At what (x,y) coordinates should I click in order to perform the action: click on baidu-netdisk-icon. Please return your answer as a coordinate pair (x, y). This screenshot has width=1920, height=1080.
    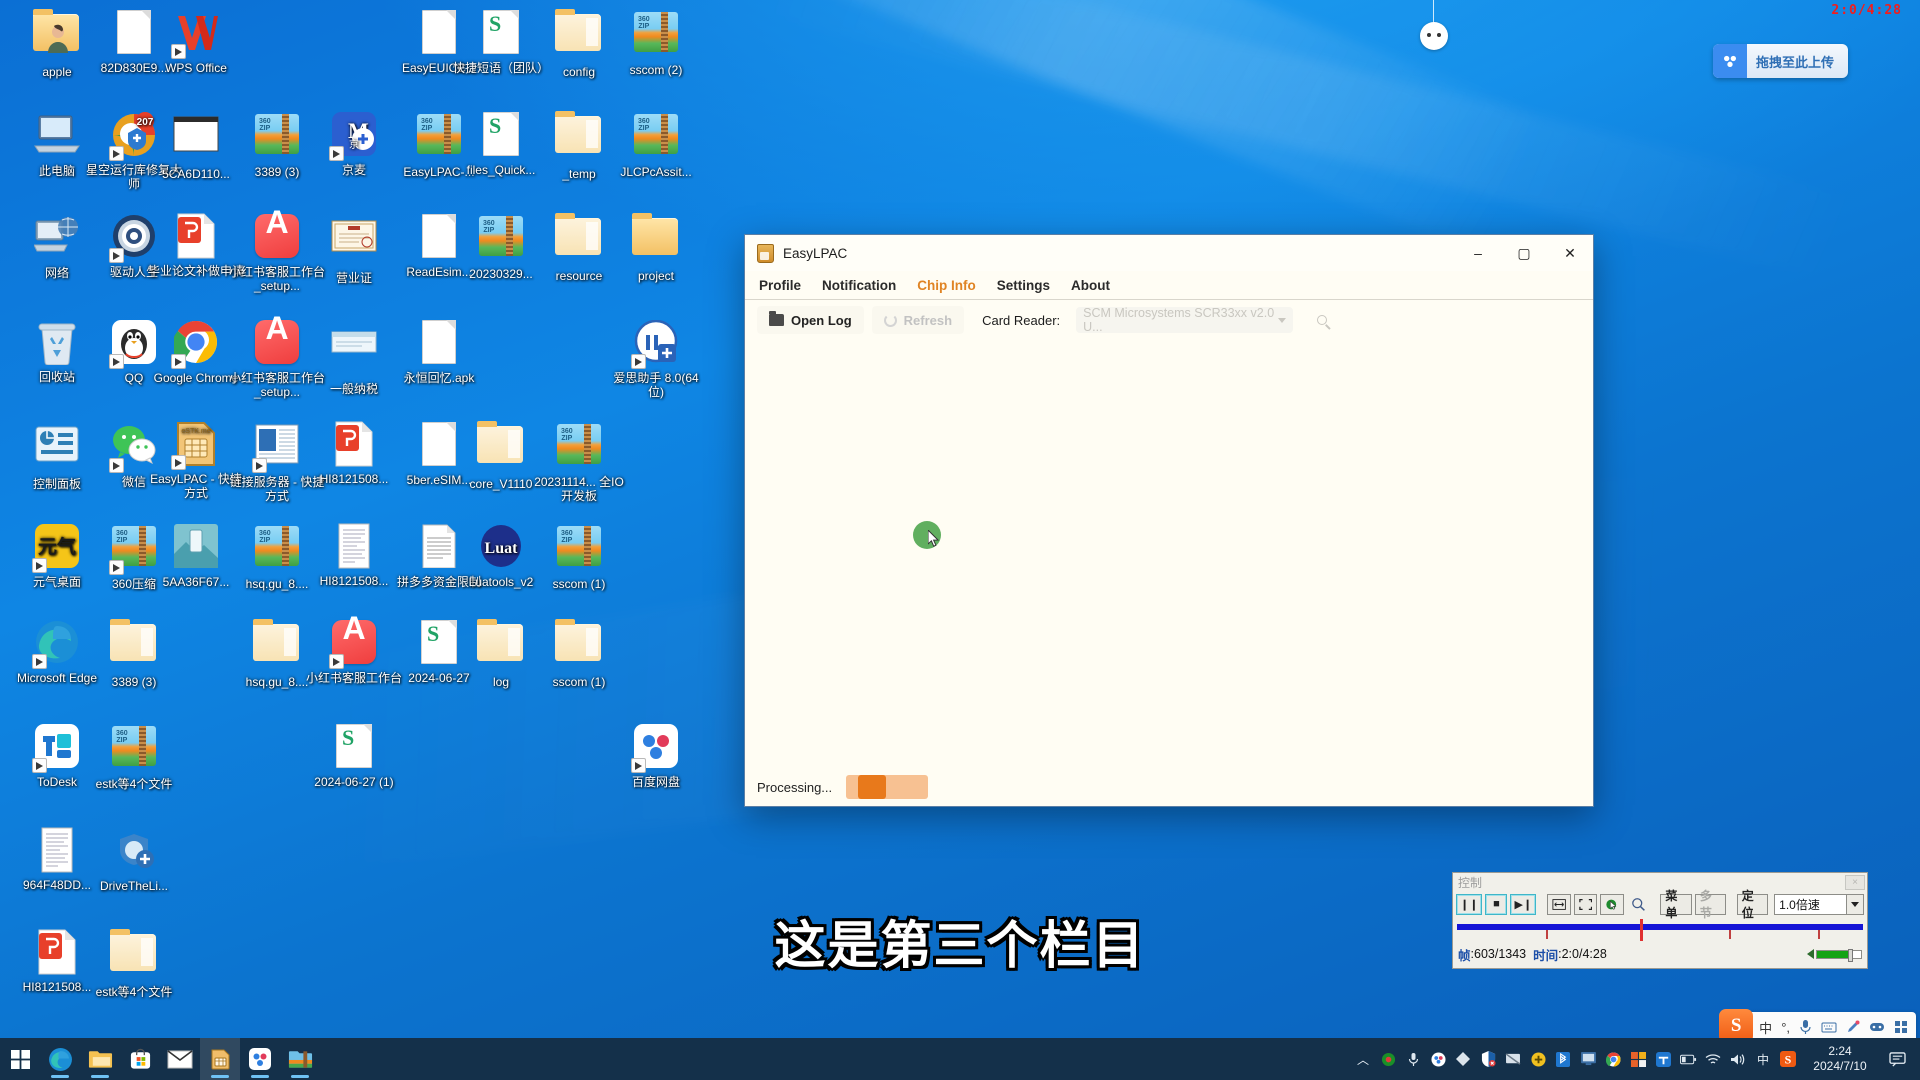
    Looking at the image, I should click on (260, 1059).